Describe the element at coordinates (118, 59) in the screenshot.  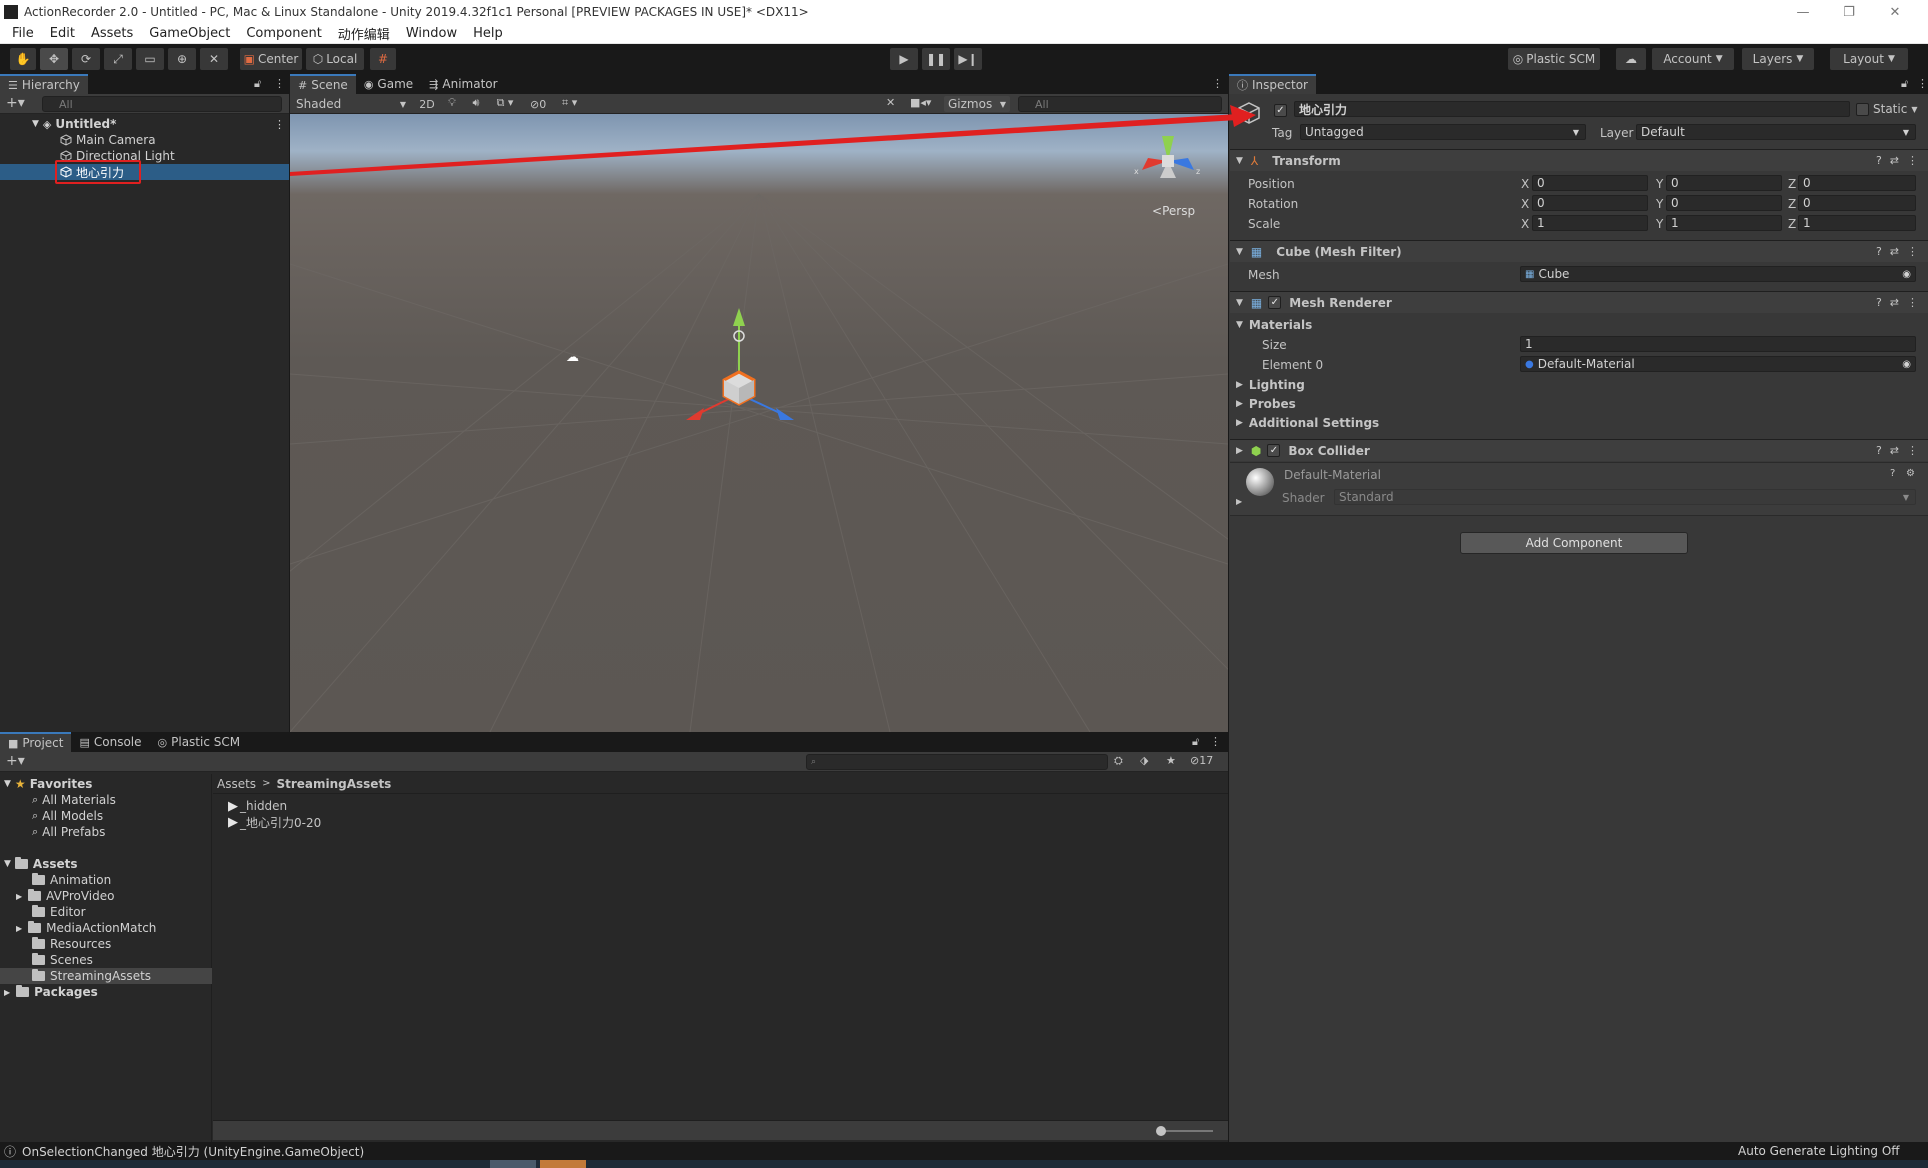
I see `scale-tool-icon: ⤢` at that location.